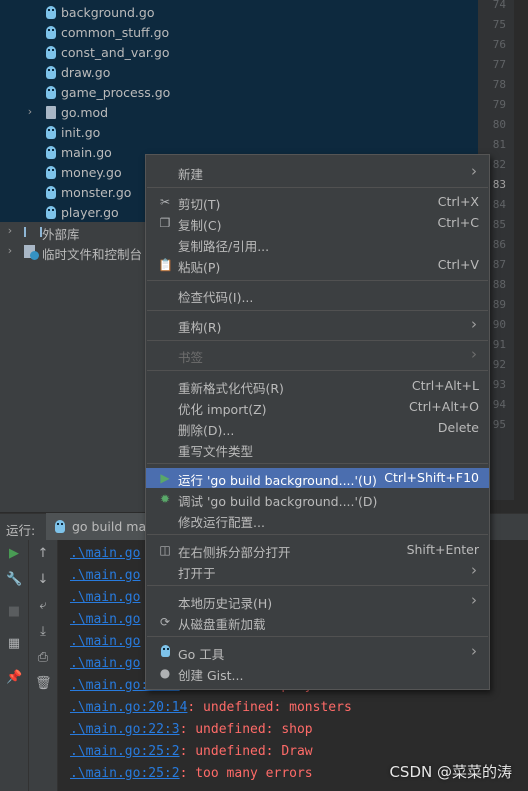 The image size is (528, 791). What do you see at coordinates (317, 652) in the screenshot?
I see `menu-item-go-tools: Go 工具 ›` at bounding box center [317, 652].